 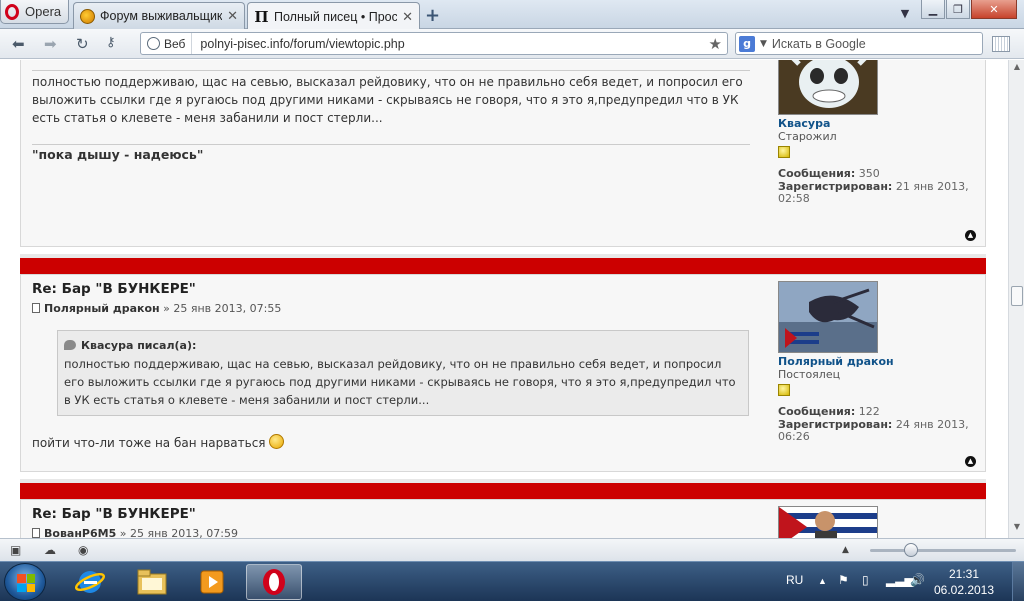 I want to click on zoom-slider-track, so click(x=943, y=550).